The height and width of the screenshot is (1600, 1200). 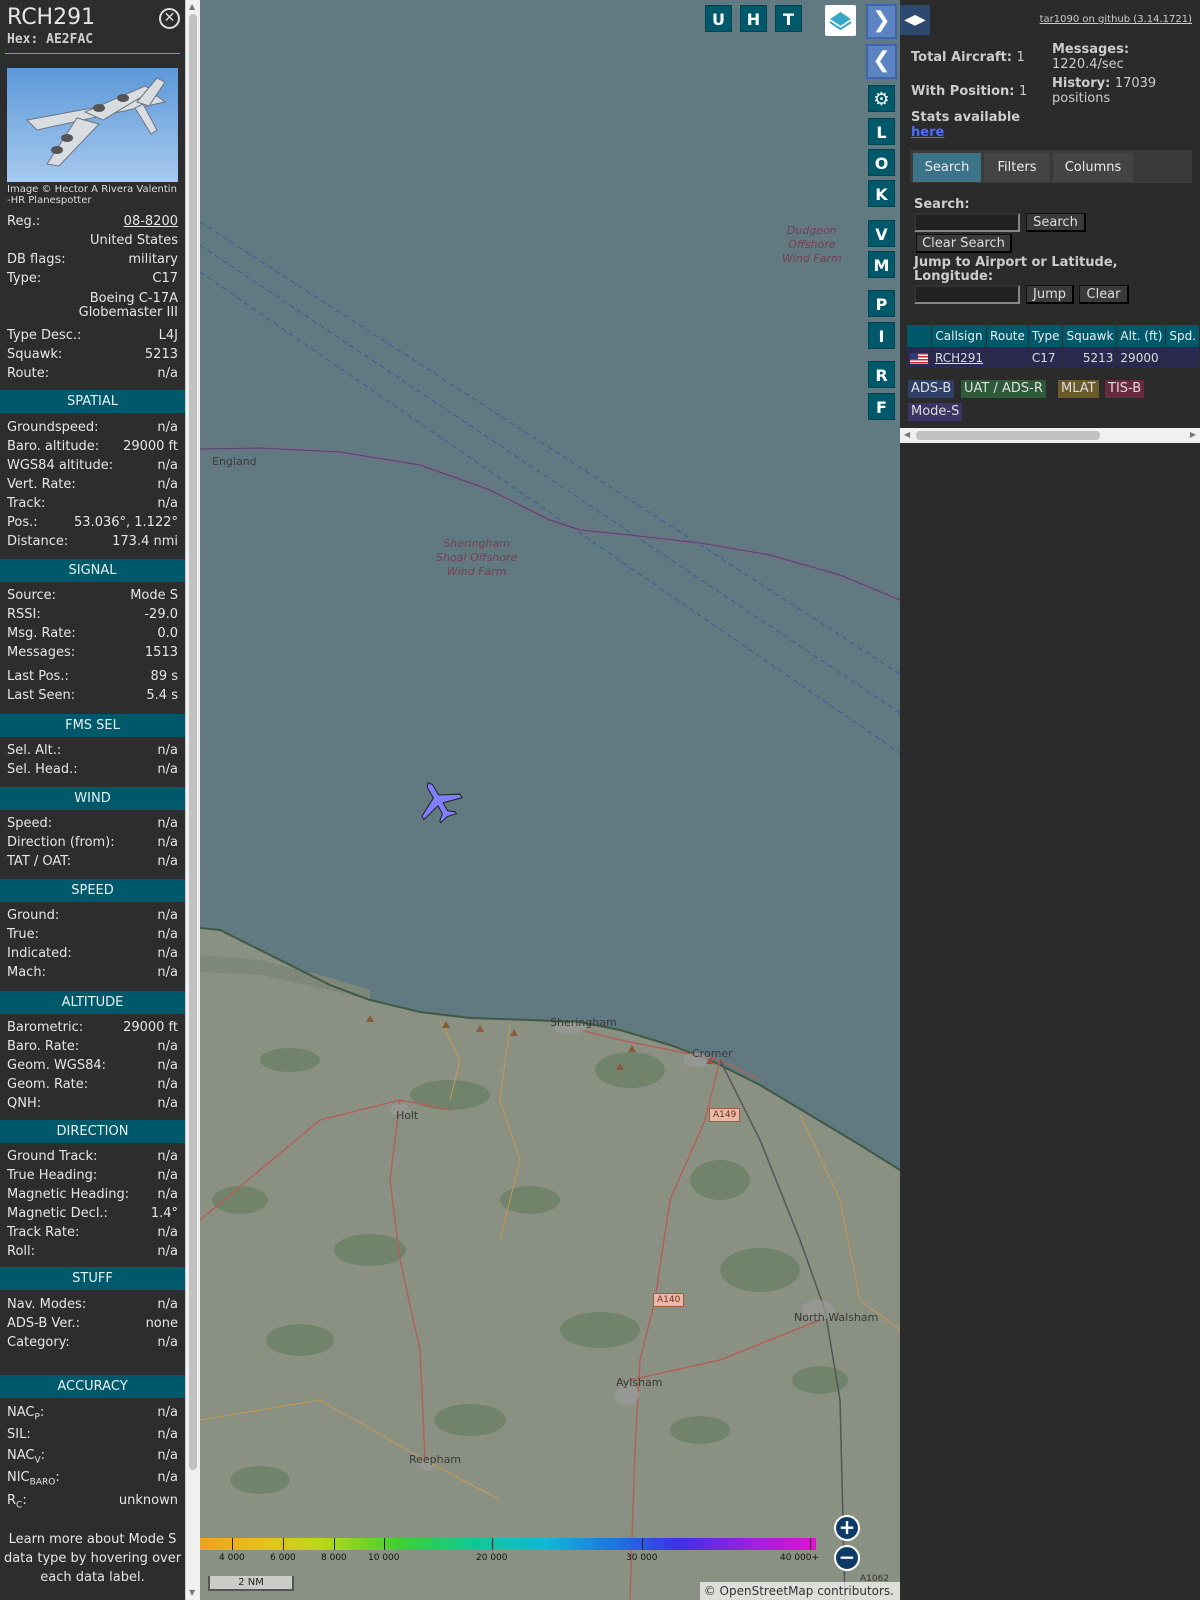 I want to click on stats-link: here, so click(x=927, y=132).